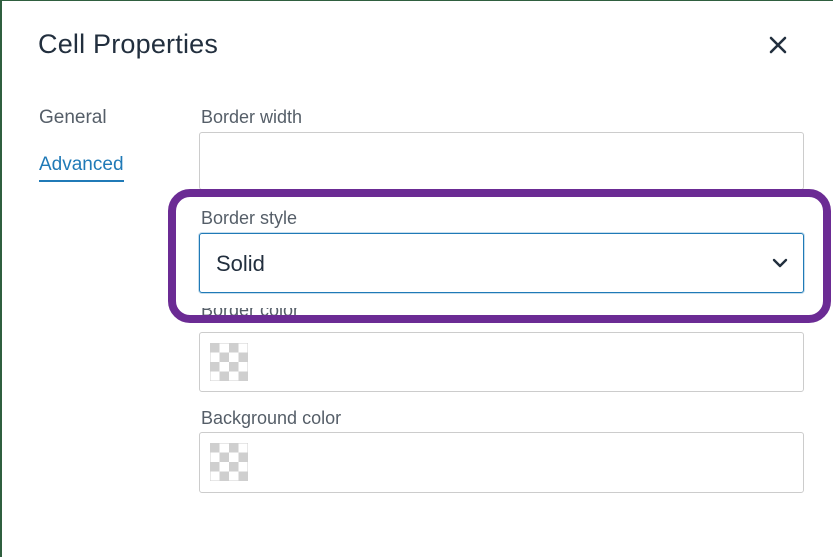 The height and width of the screenshot is (557, 833). What do you see at coordinates (128, 44) in the screenshot?
I see `dialog-title: Cell Properties` at bounding box center [128, 44].